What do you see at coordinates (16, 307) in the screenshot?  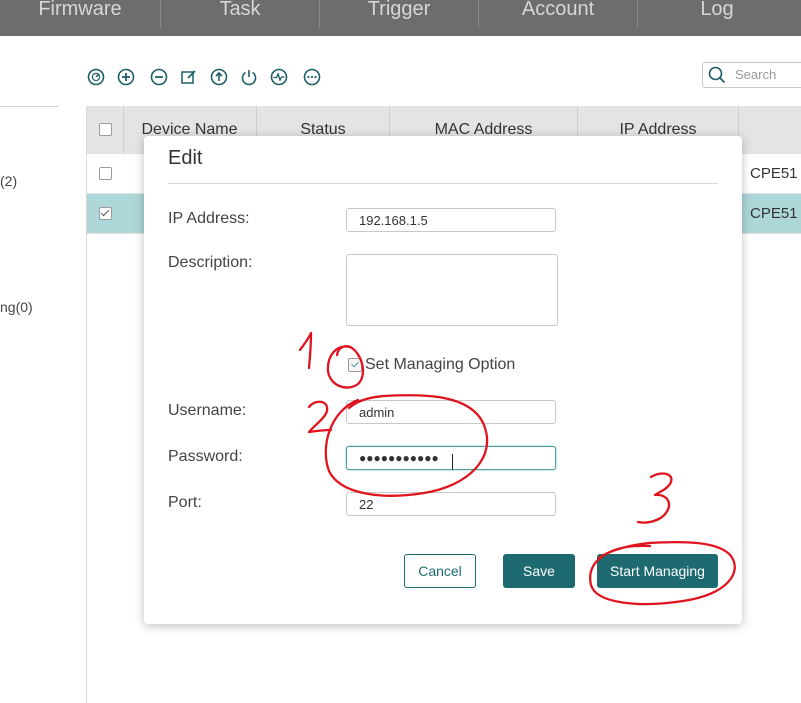 I see `left-panel-item-managing: ng(0)` at bounding box center [16, 307].